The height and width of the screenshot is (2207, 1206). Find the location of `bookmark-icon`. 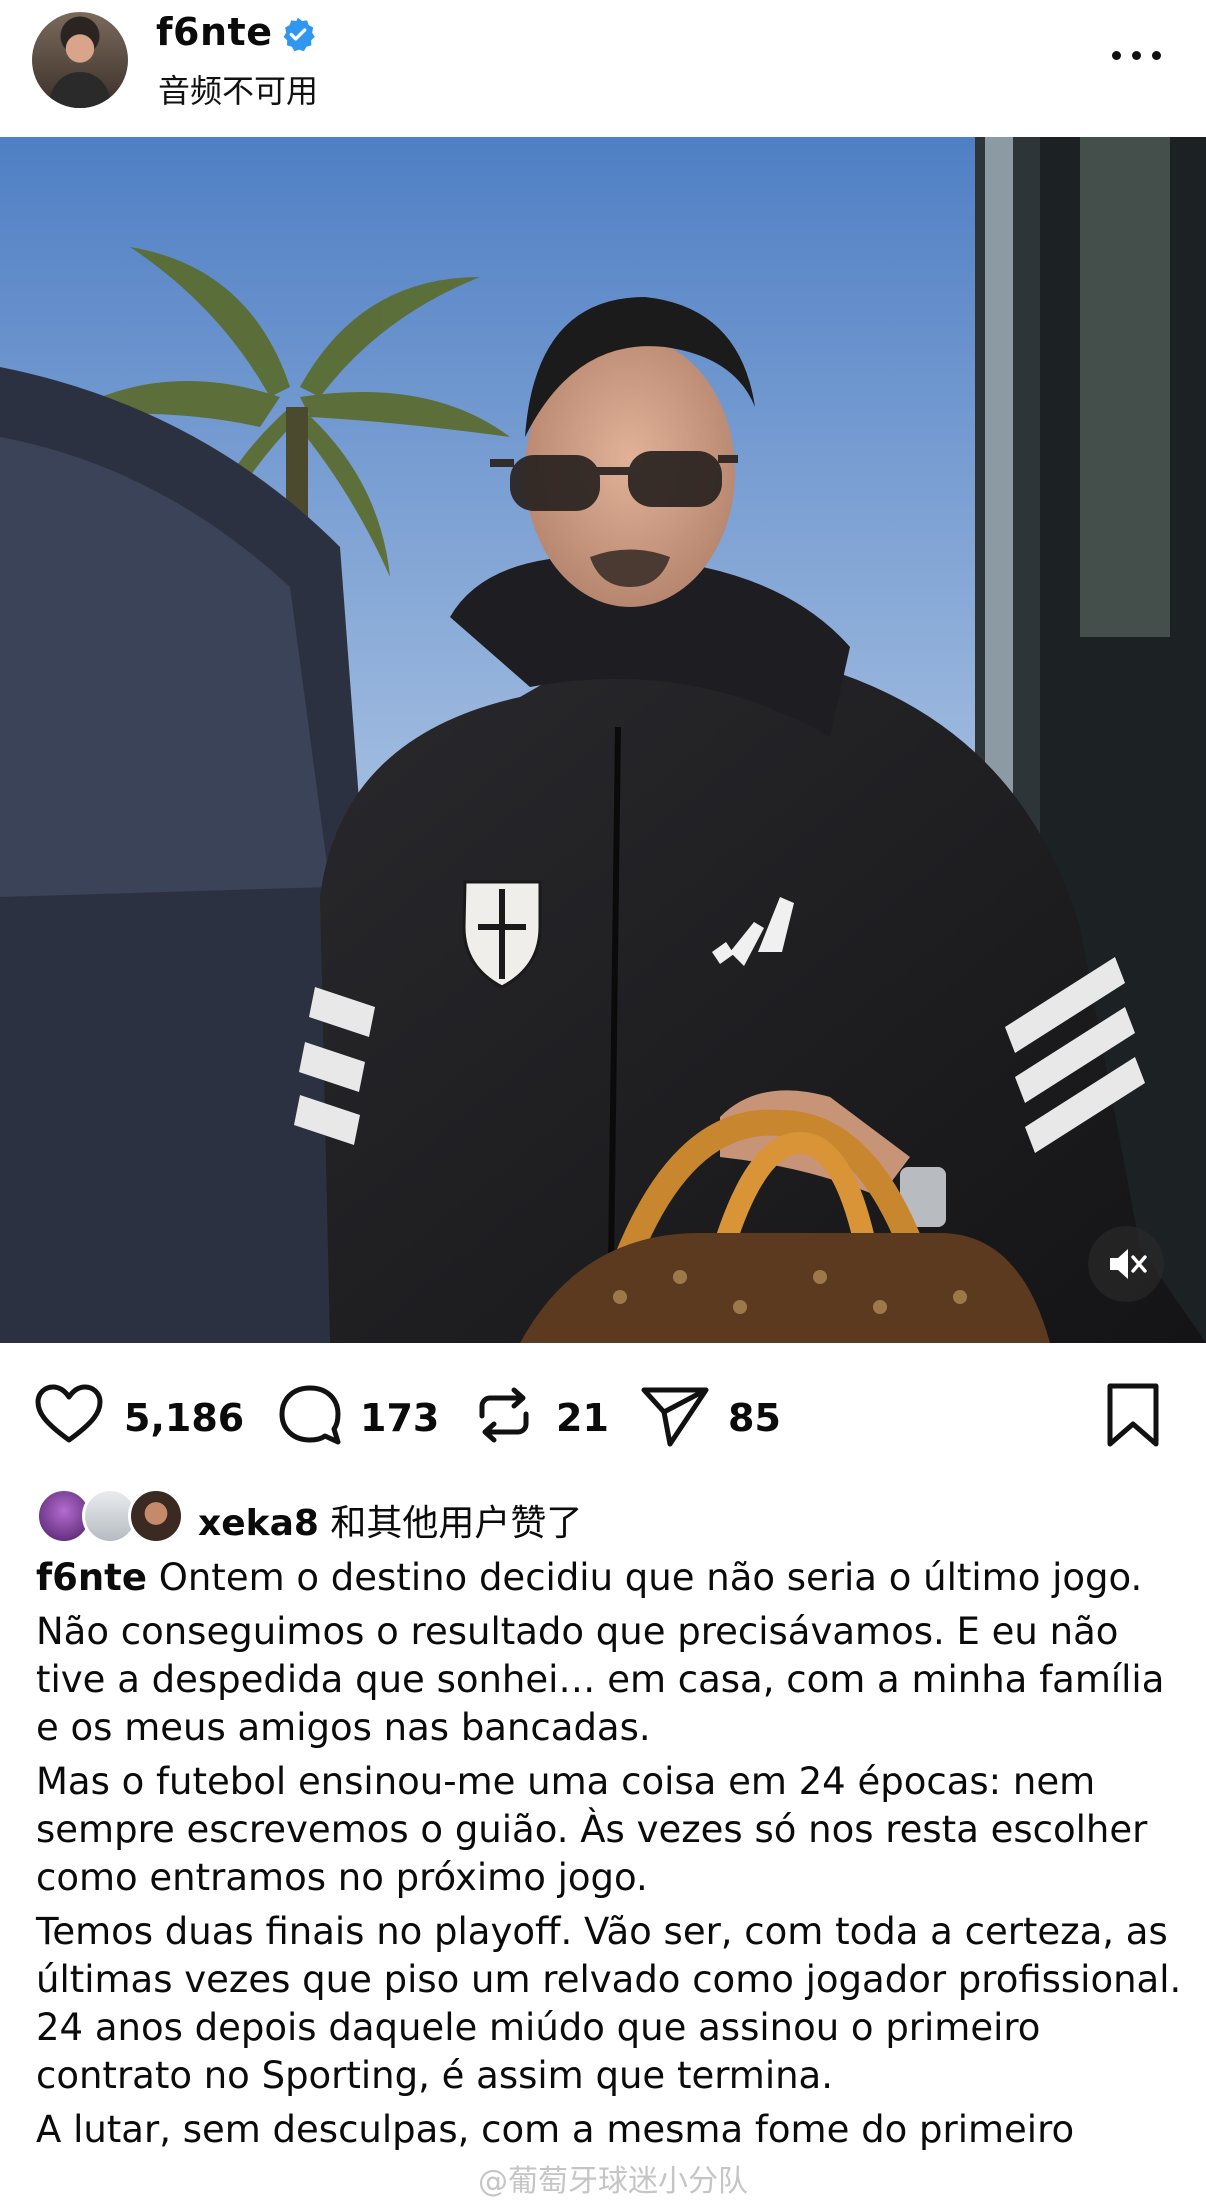

bookmark-icon is located at coordinates (1133, 1415).